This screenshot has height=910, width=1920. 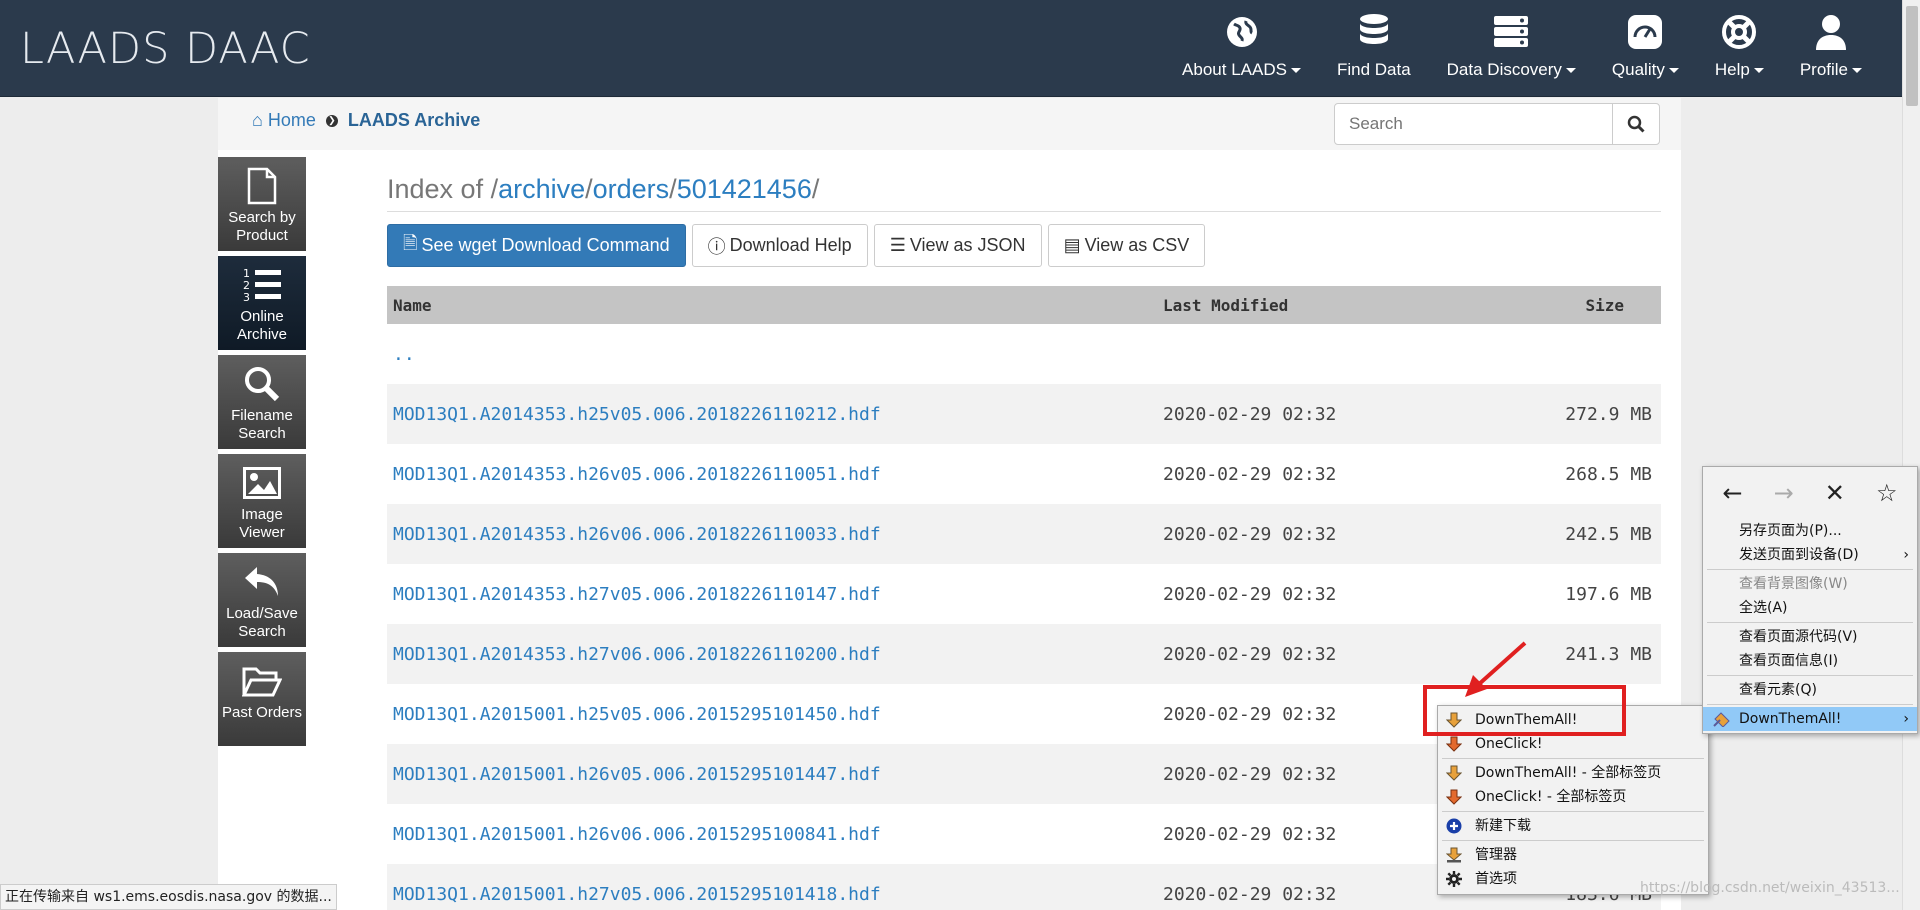 I want to click on nav-profile: Profile, so click(x=1831, y=46).